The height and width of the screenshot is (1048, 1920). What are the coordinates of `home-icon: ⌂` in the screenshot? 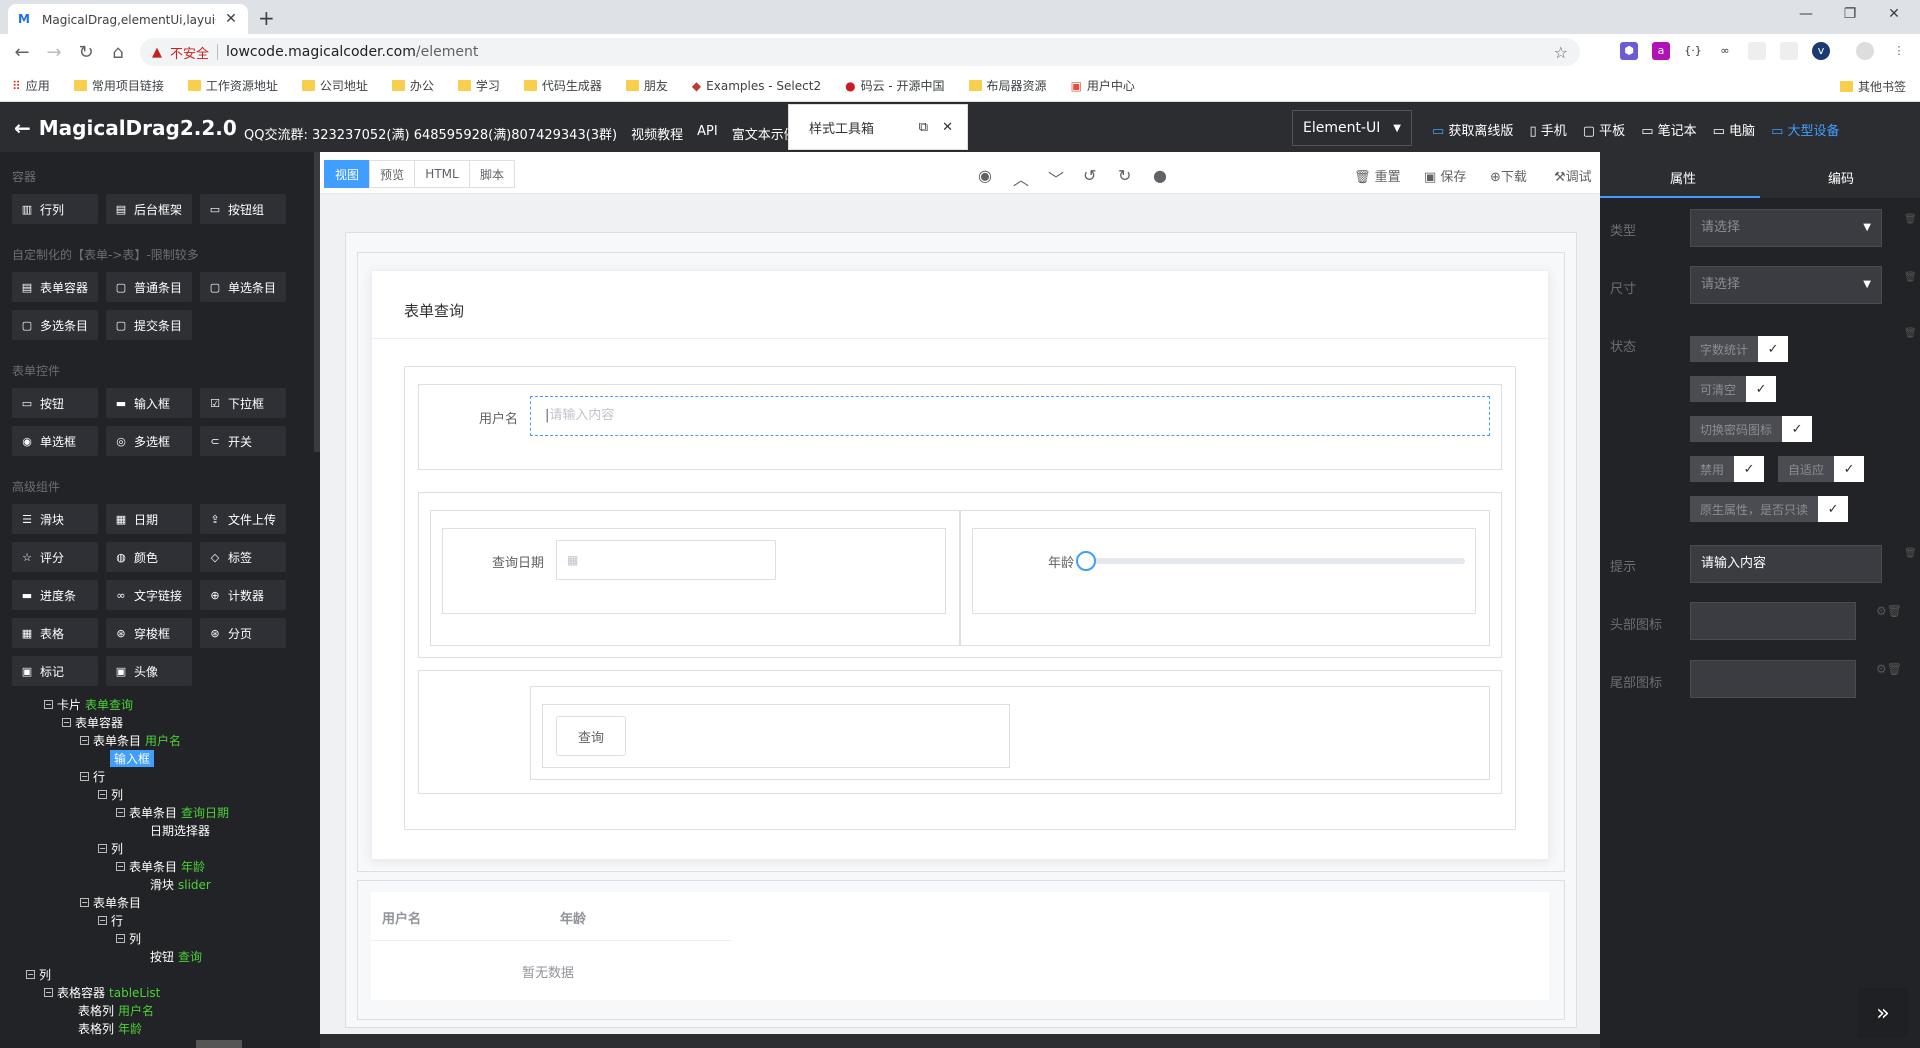 It's located at (118, 52).